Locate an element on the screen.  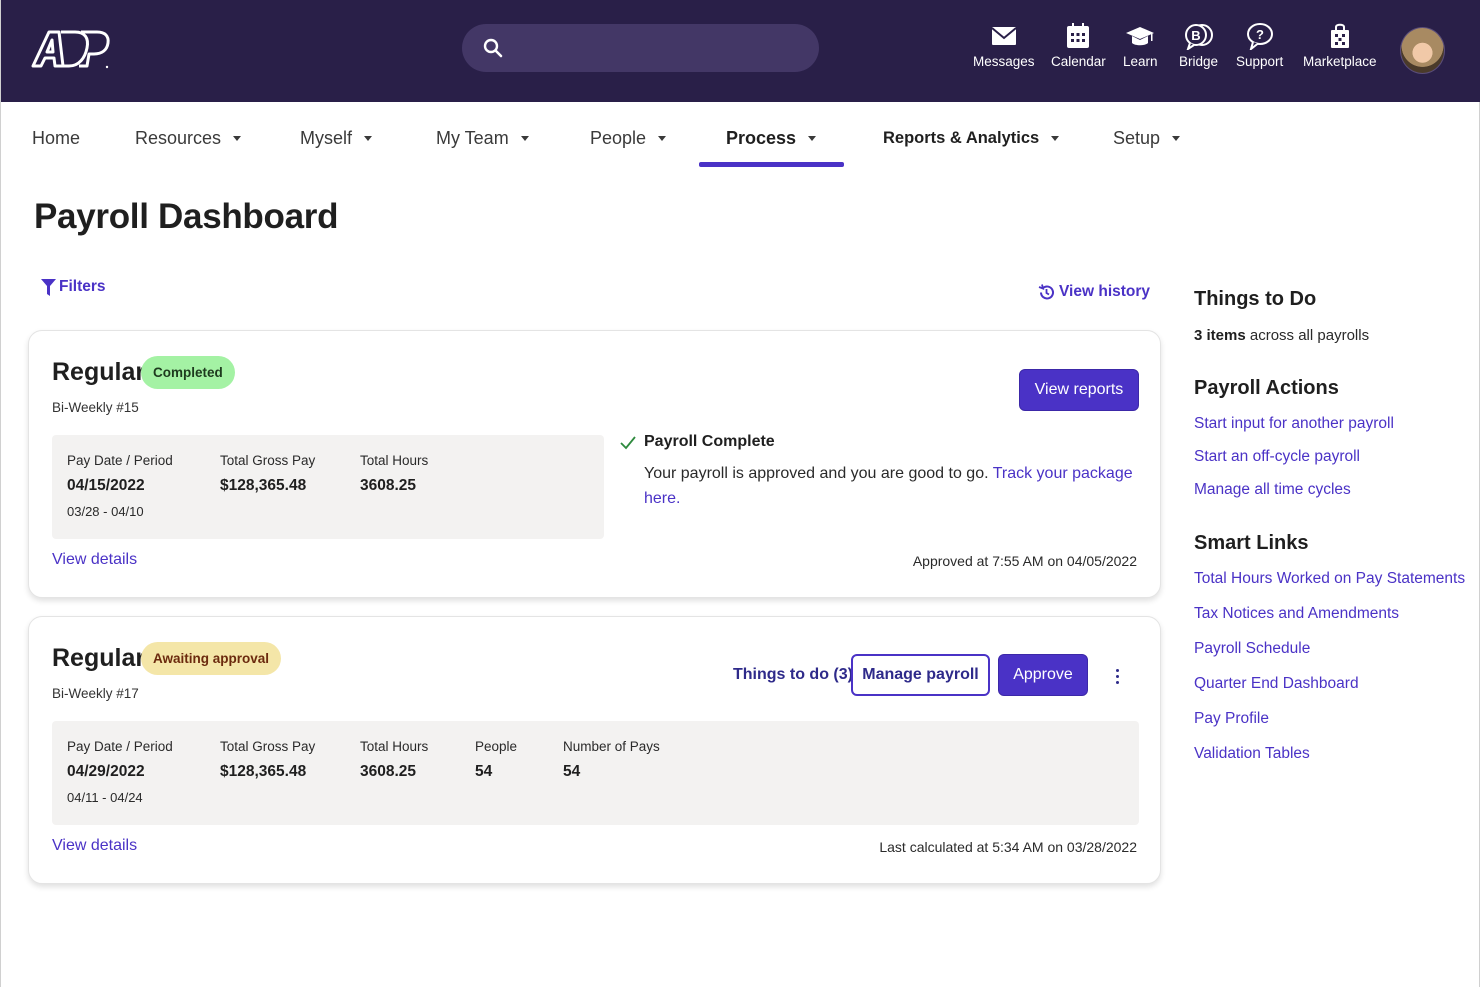
search-input is located at coordinates (640, 48).